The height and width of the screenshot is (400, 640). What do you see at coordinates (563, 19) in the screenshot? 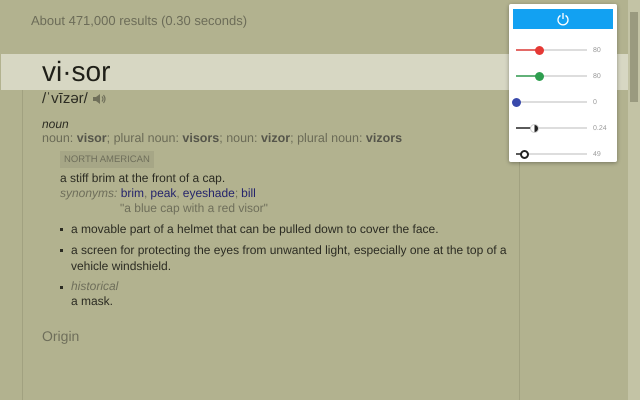
I see `power-icon` at bounding box center [563, 19].